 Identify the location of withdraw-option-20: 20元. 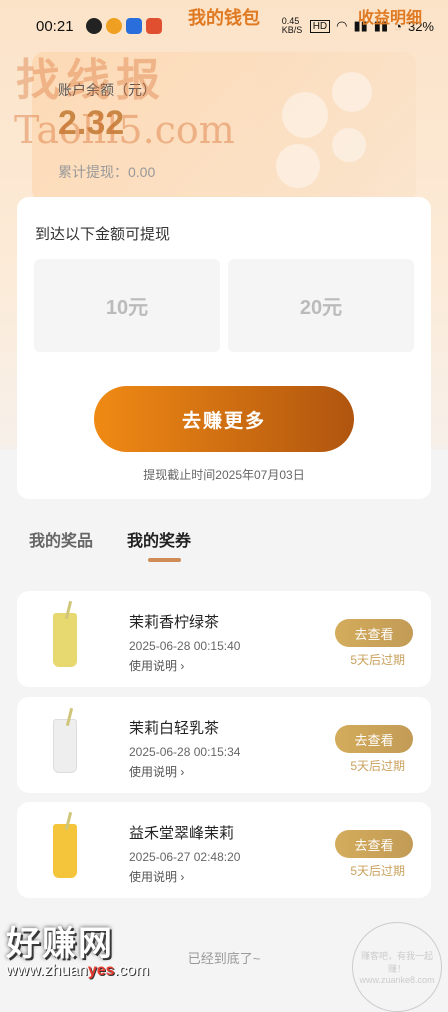
(321, 305).